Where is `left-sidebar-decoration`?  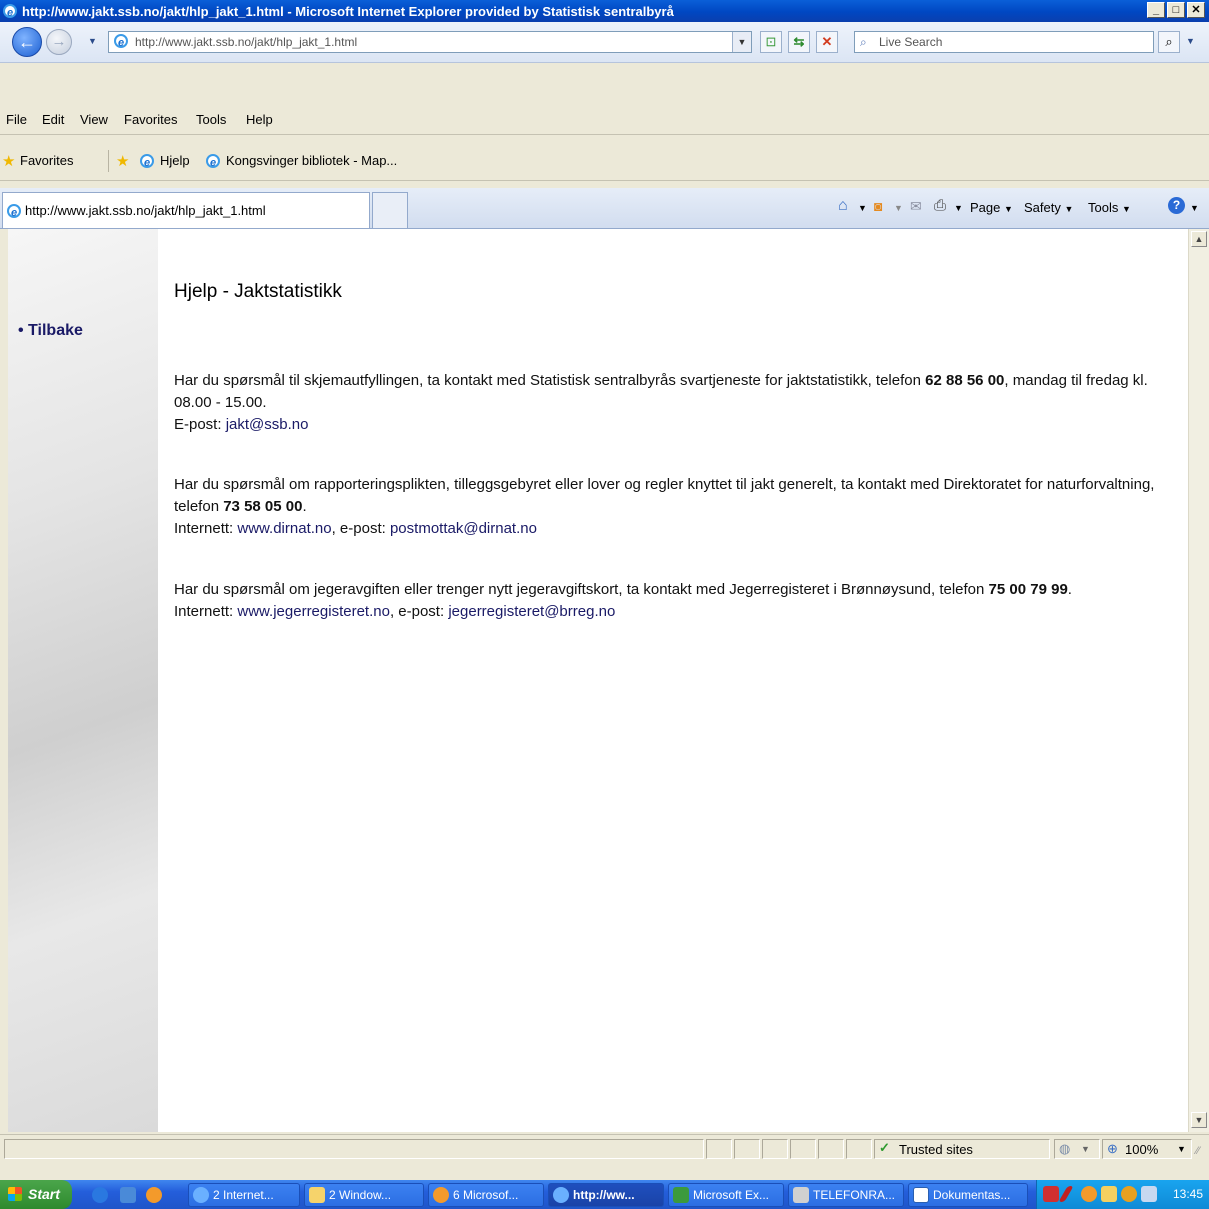 left-sidebar-decoration is located at coordinates (83, 680).